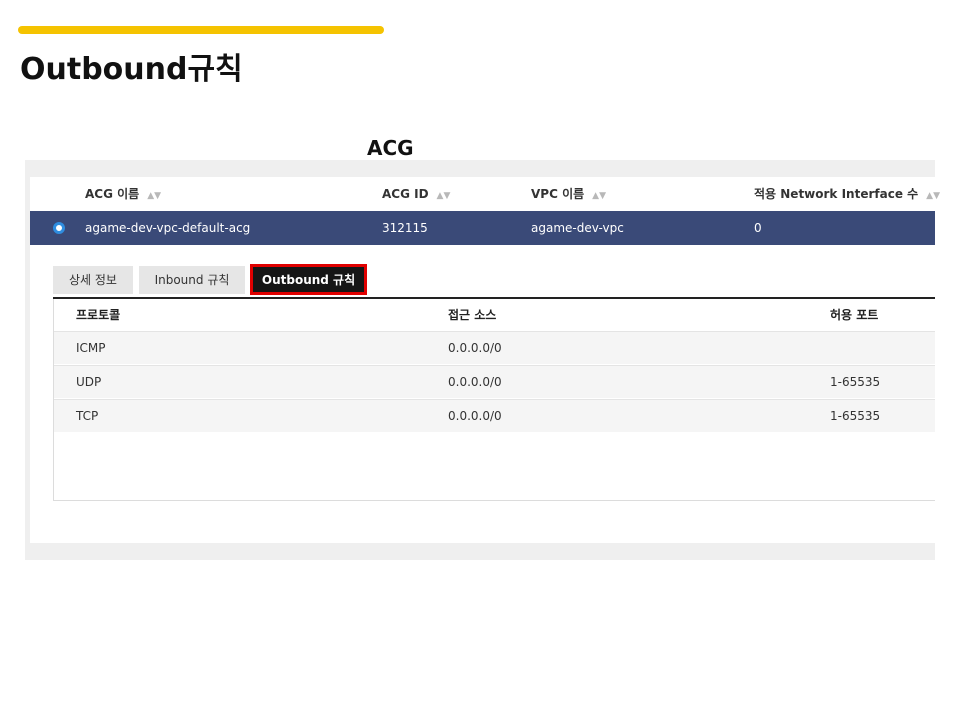 The image size is (960, 720). I want to click on column-header-acg-name: ACG 이름 ▲▼, so click(123, 194).